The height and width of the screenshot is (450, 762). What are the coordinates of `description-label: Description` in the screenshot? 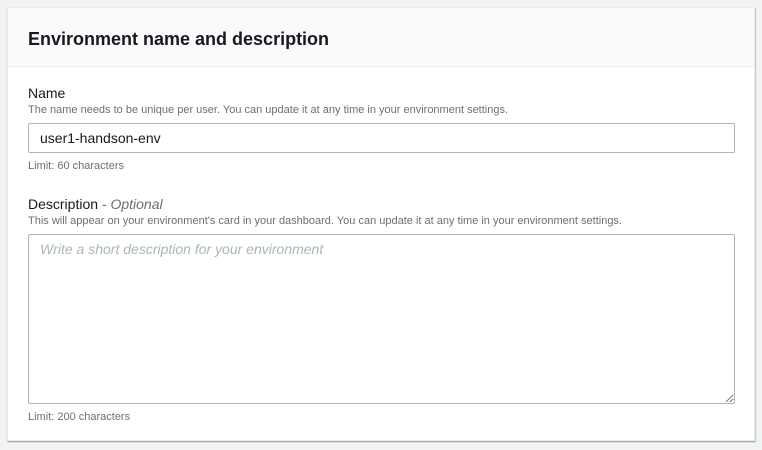 It's located at (63, 204).